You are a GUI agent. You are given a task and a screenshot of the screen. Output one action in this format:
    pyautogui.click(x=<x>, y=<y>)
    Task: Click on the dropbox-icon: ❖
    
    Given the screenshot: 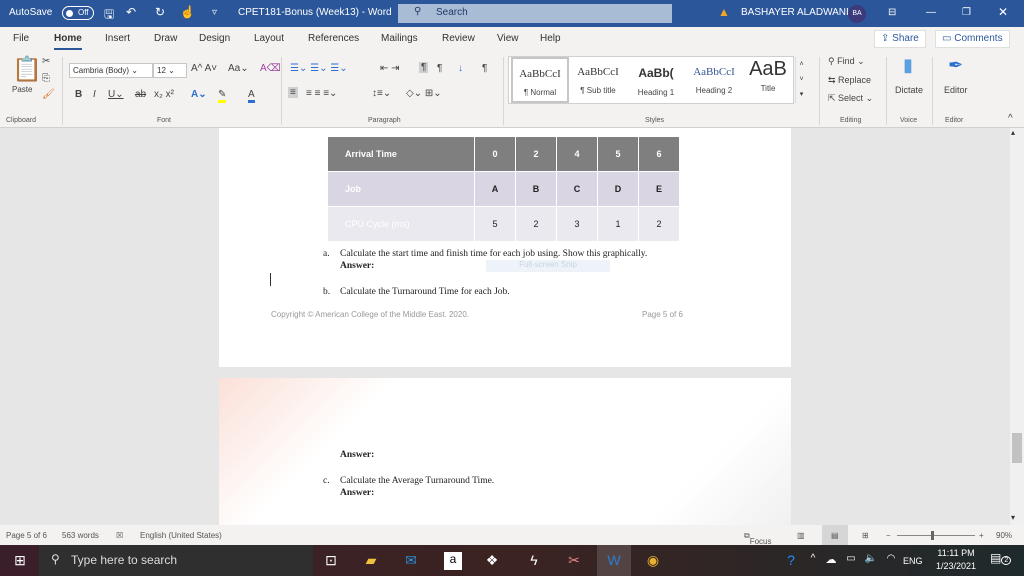 What is the action you would take?
    pyautogui.click(x=492, y=561)
    